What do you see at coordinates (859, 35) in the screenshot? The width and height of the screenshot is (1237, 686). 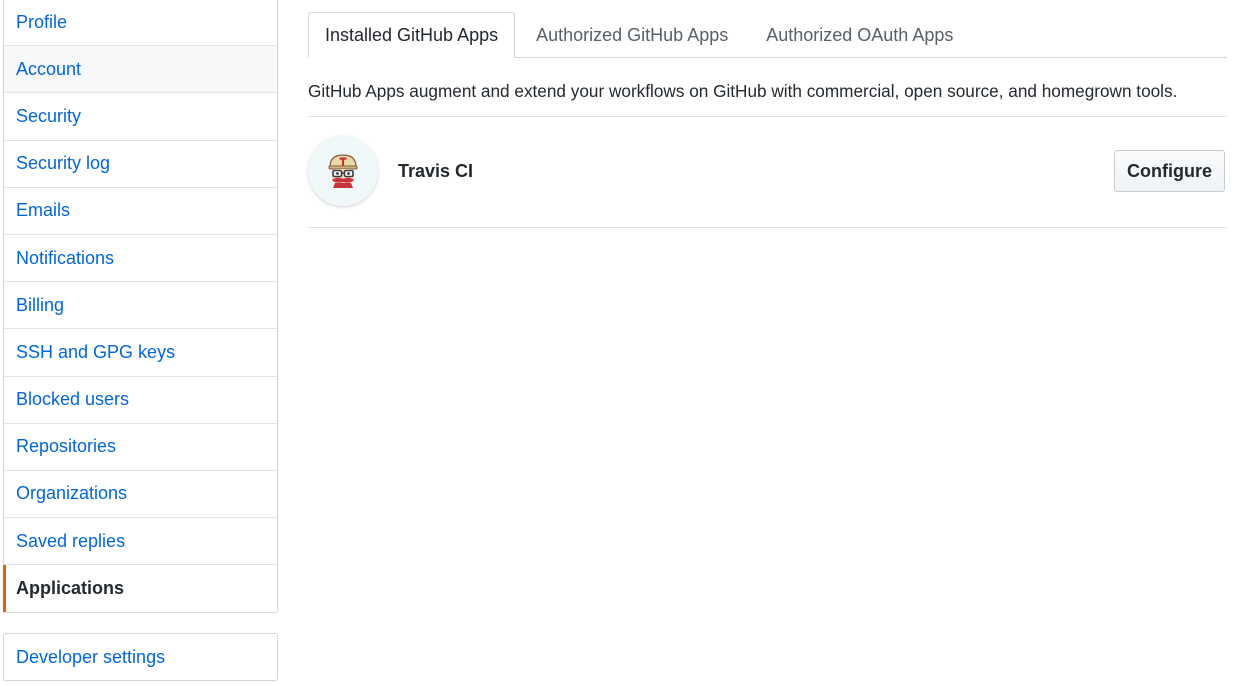 I see `tab-authorized-oauth-apps: Authorized OAuth Apps` at bounding box center [859, 35].